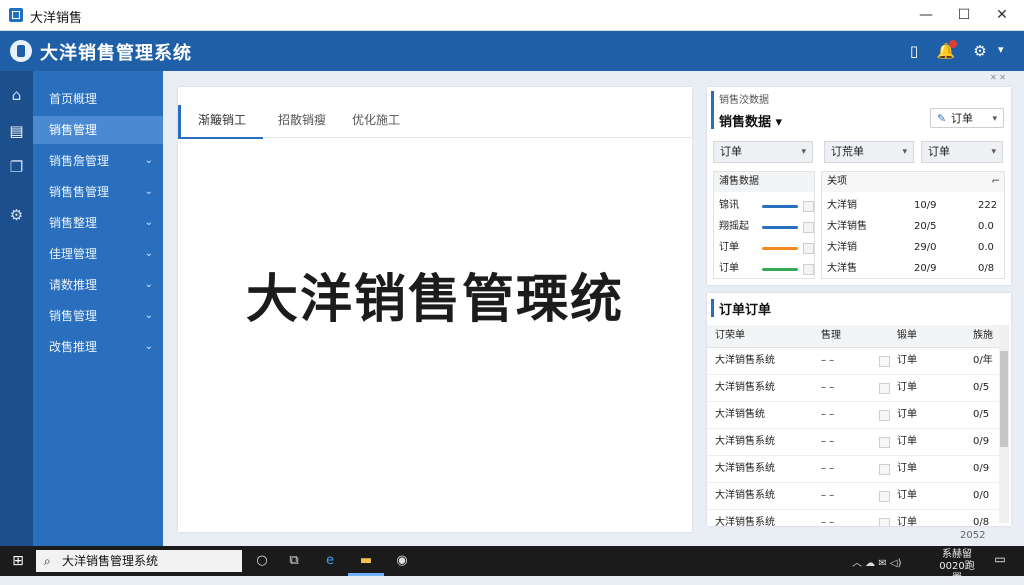 The width and height of the screenshot is (1024, 585). Describe the element at coordinates (712, 308) in the screenshot. I see `panel-accent` at that location.